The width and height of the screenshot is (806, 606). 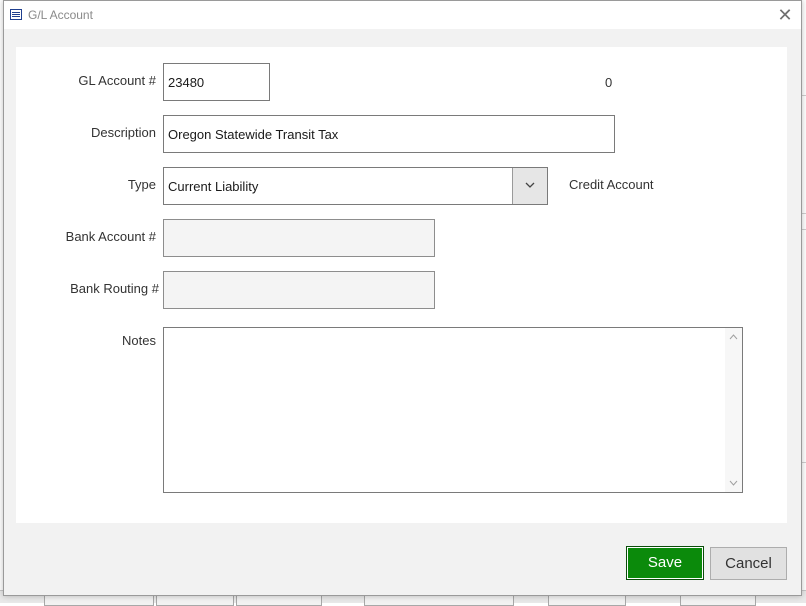 I want to click on save-button: Save, so click(x=665, y=563).